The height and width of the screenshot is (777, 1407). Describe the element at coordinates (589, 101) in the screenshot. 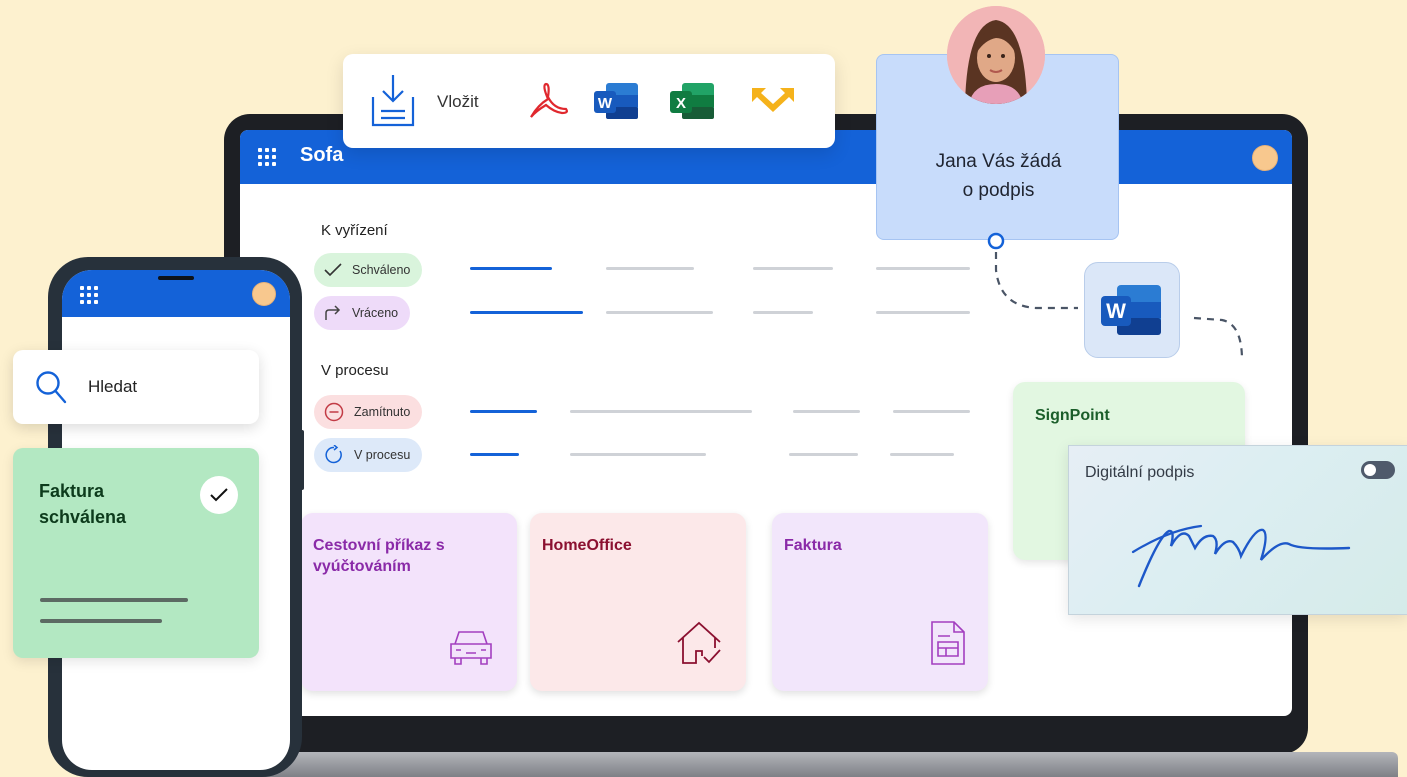

I see `insert-toolbar: Vložit W X` at that location.